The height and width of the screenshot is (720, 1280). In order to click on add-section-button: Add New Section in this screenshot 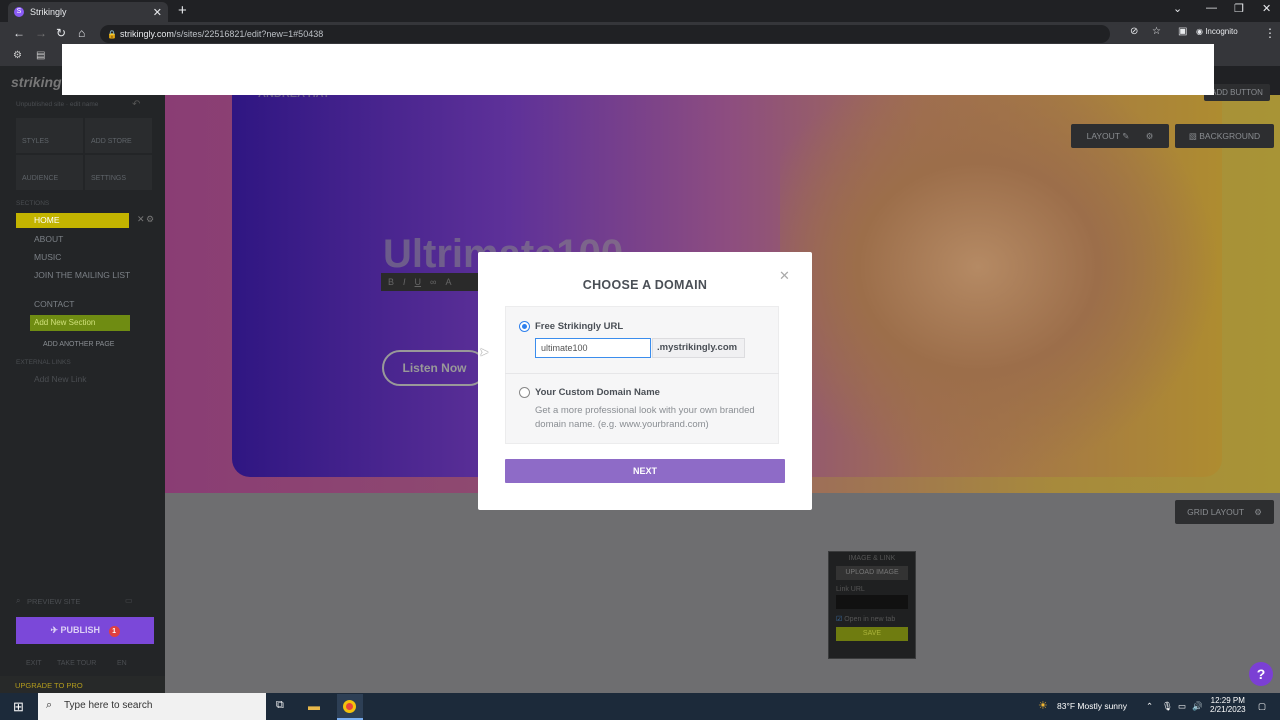, I will do `click(80, 323)`.